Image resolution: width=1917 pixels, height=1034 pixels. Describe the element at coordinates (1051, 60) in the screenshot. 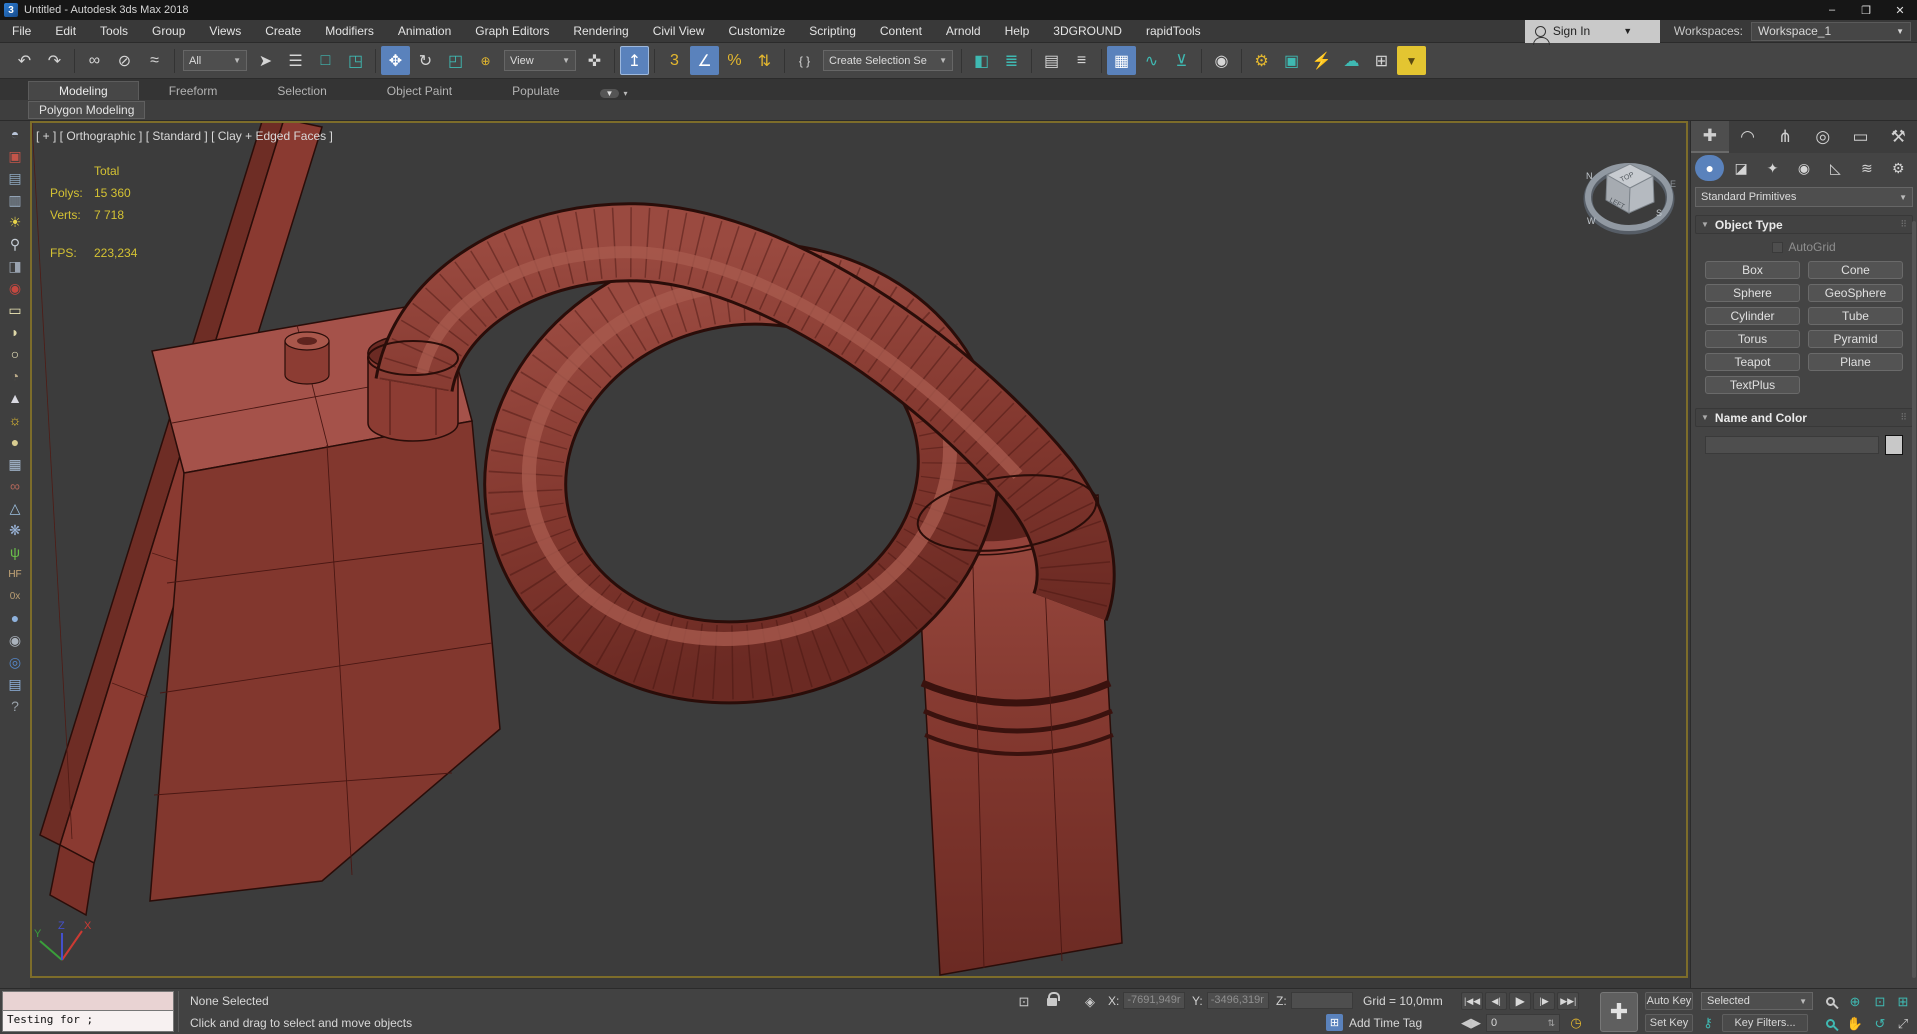

I see `layer-explorer-button: ▤` at that location.